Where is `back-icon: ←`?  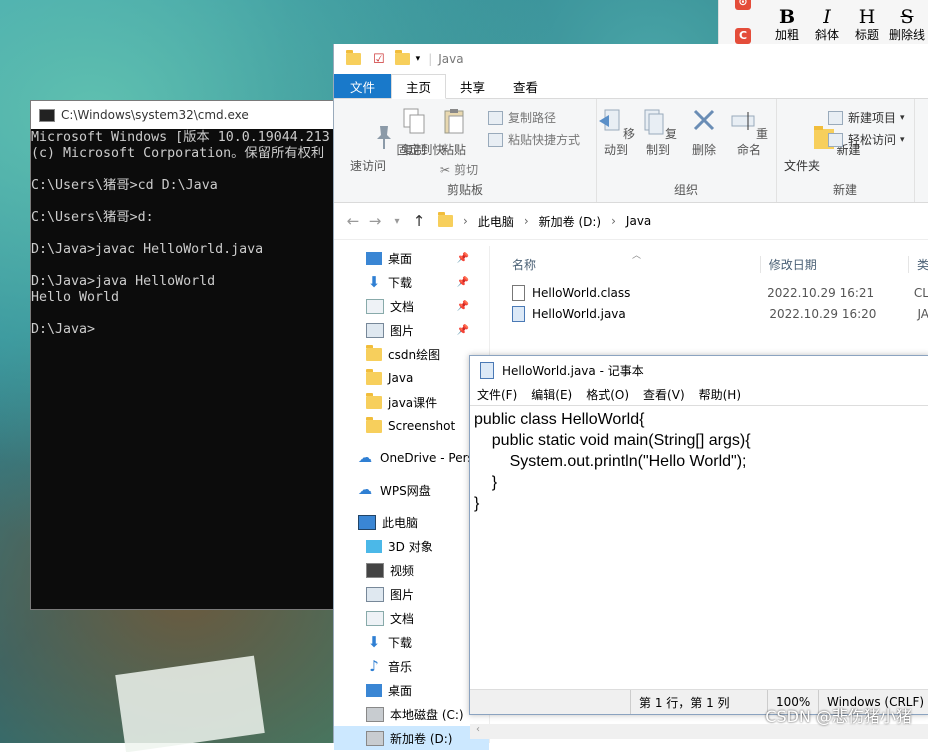
back-icon: ← is located at coordinates (353, 221).